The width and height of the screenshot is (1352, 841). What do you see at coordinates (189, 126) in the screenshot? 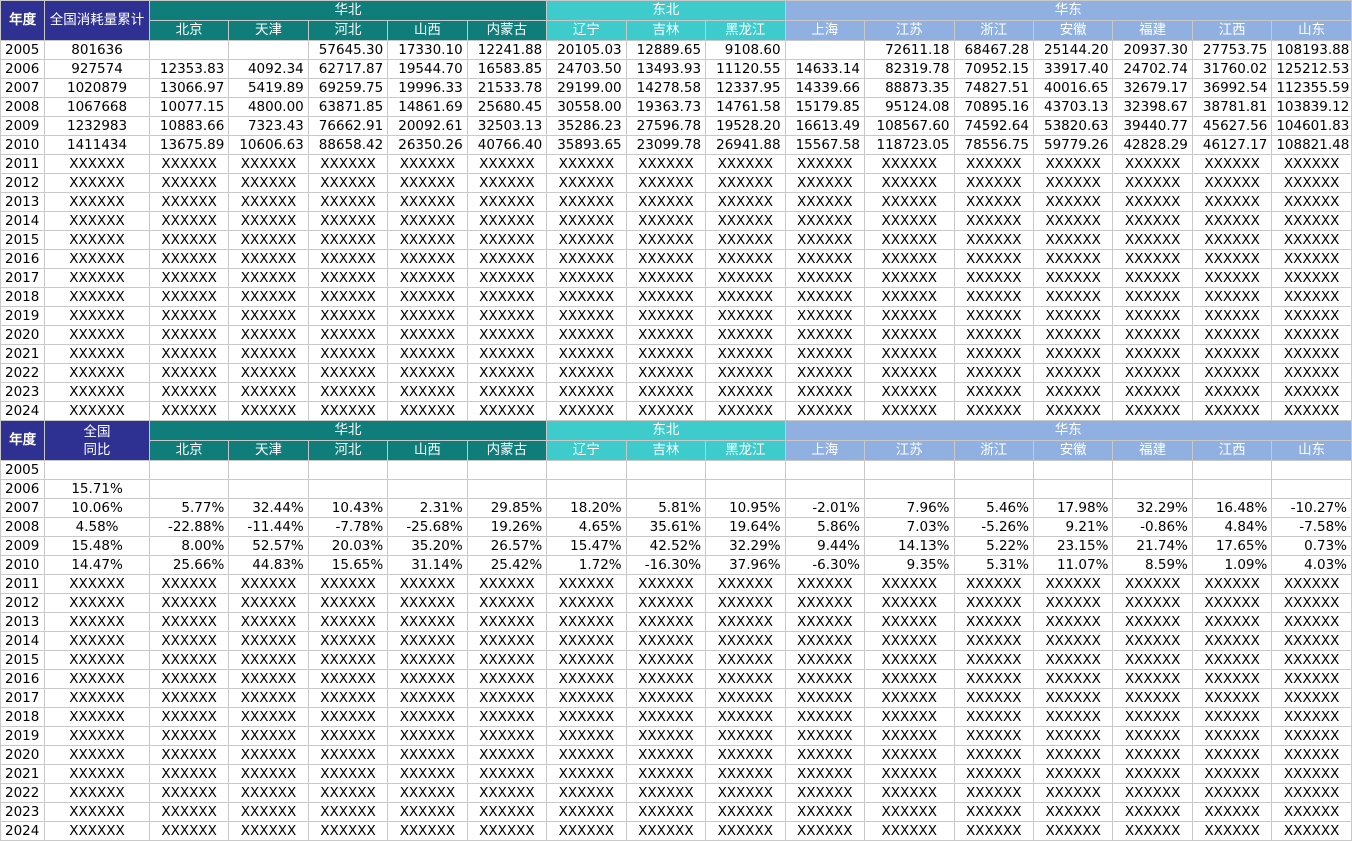
I see `value-cell: 10883.66` at bounding box center [189, 126].